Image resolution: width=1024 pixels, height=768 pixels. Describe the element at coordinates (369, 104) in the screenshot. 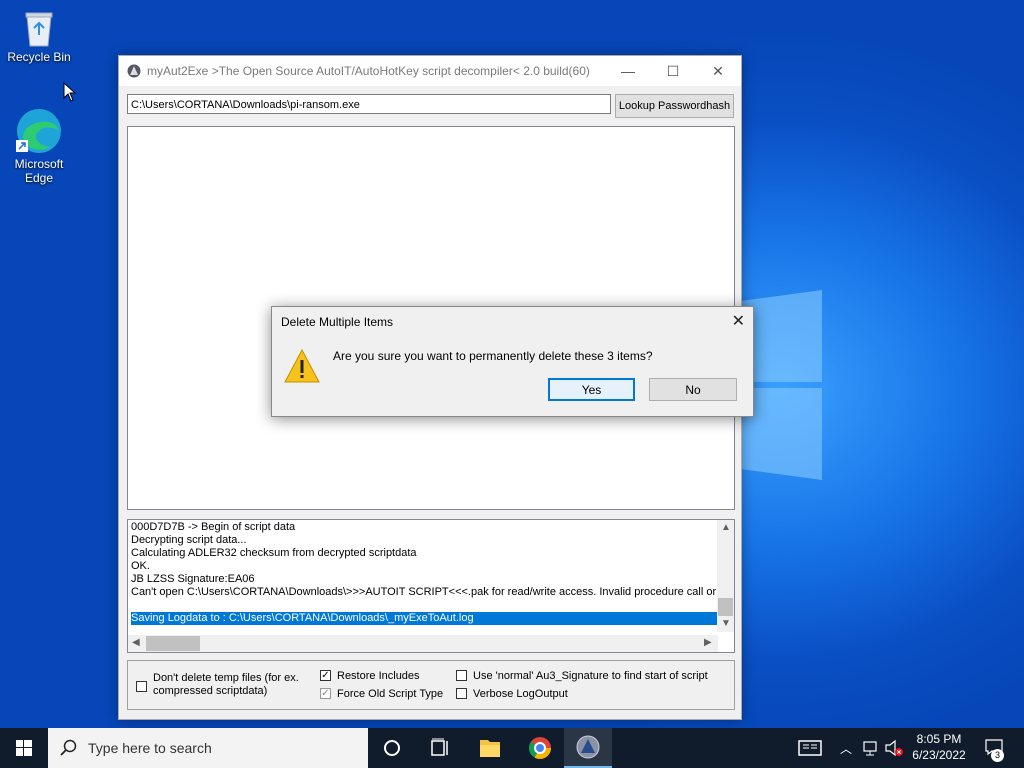

I see `file-path-input: C:\Users\CORTANA\Downloads\pi-ransom.exe` at that location.